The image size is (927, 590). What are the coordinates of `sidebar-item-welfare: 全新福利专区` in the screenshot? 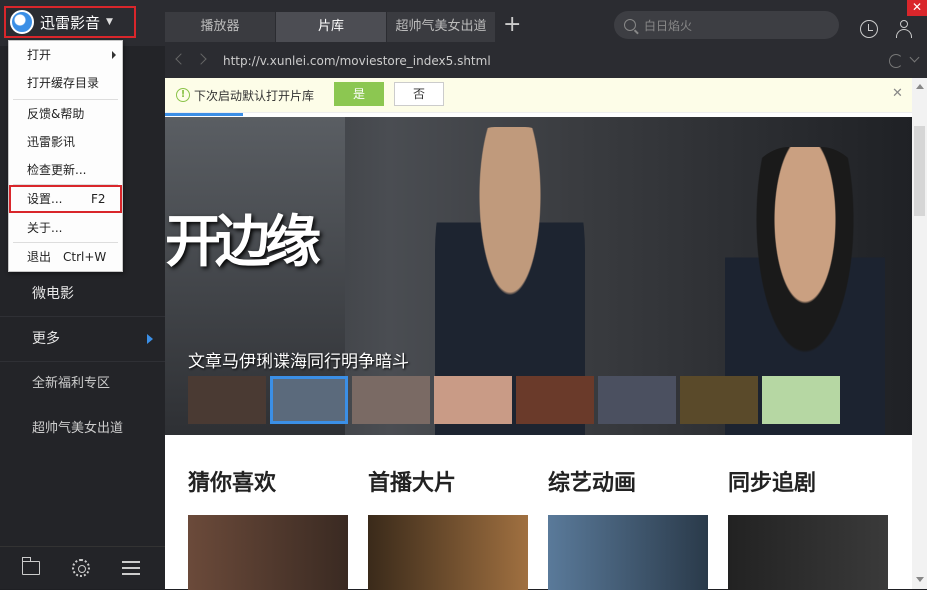 It's located at (82, 384).